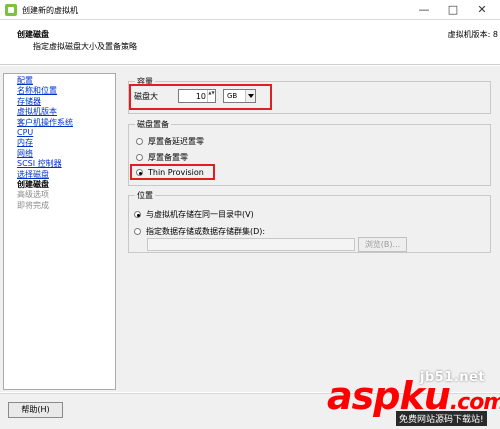 This screenshot has width=500, height=429. What do you see at coordinates (50, 10) in the screenshot?
I see `window-title: 创建新的虚拟机` at bounding box center [50, 10].